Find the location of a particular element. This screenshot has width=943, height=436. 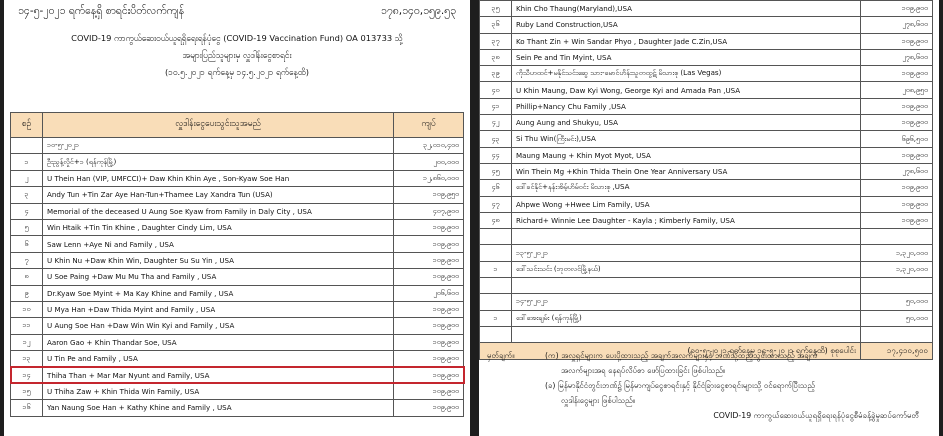

row-amount: ၁၀၉,၉၅၀ is located at coordinates (428, 195).